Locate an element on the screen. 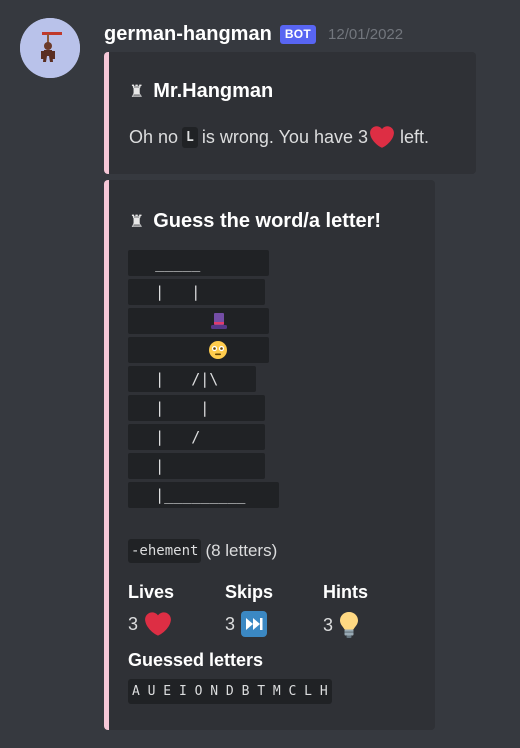 This screenshot has width=520, height=748. field-name: Guessed letters is located at coordinates (196, 660).